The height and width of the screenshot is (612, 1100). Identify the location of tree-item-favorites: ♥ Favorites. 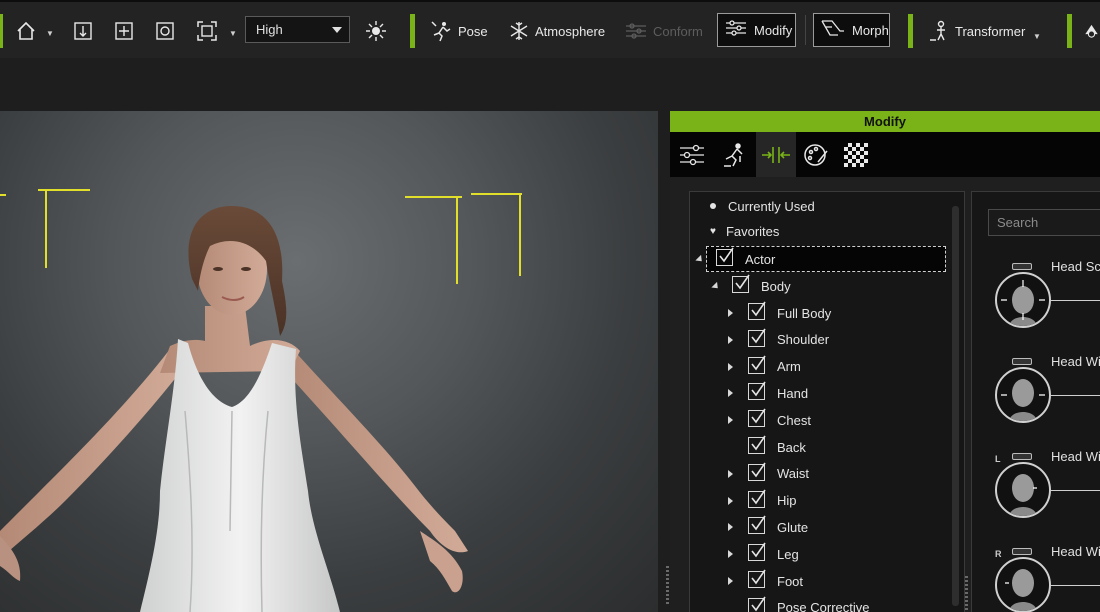
(744, 231).